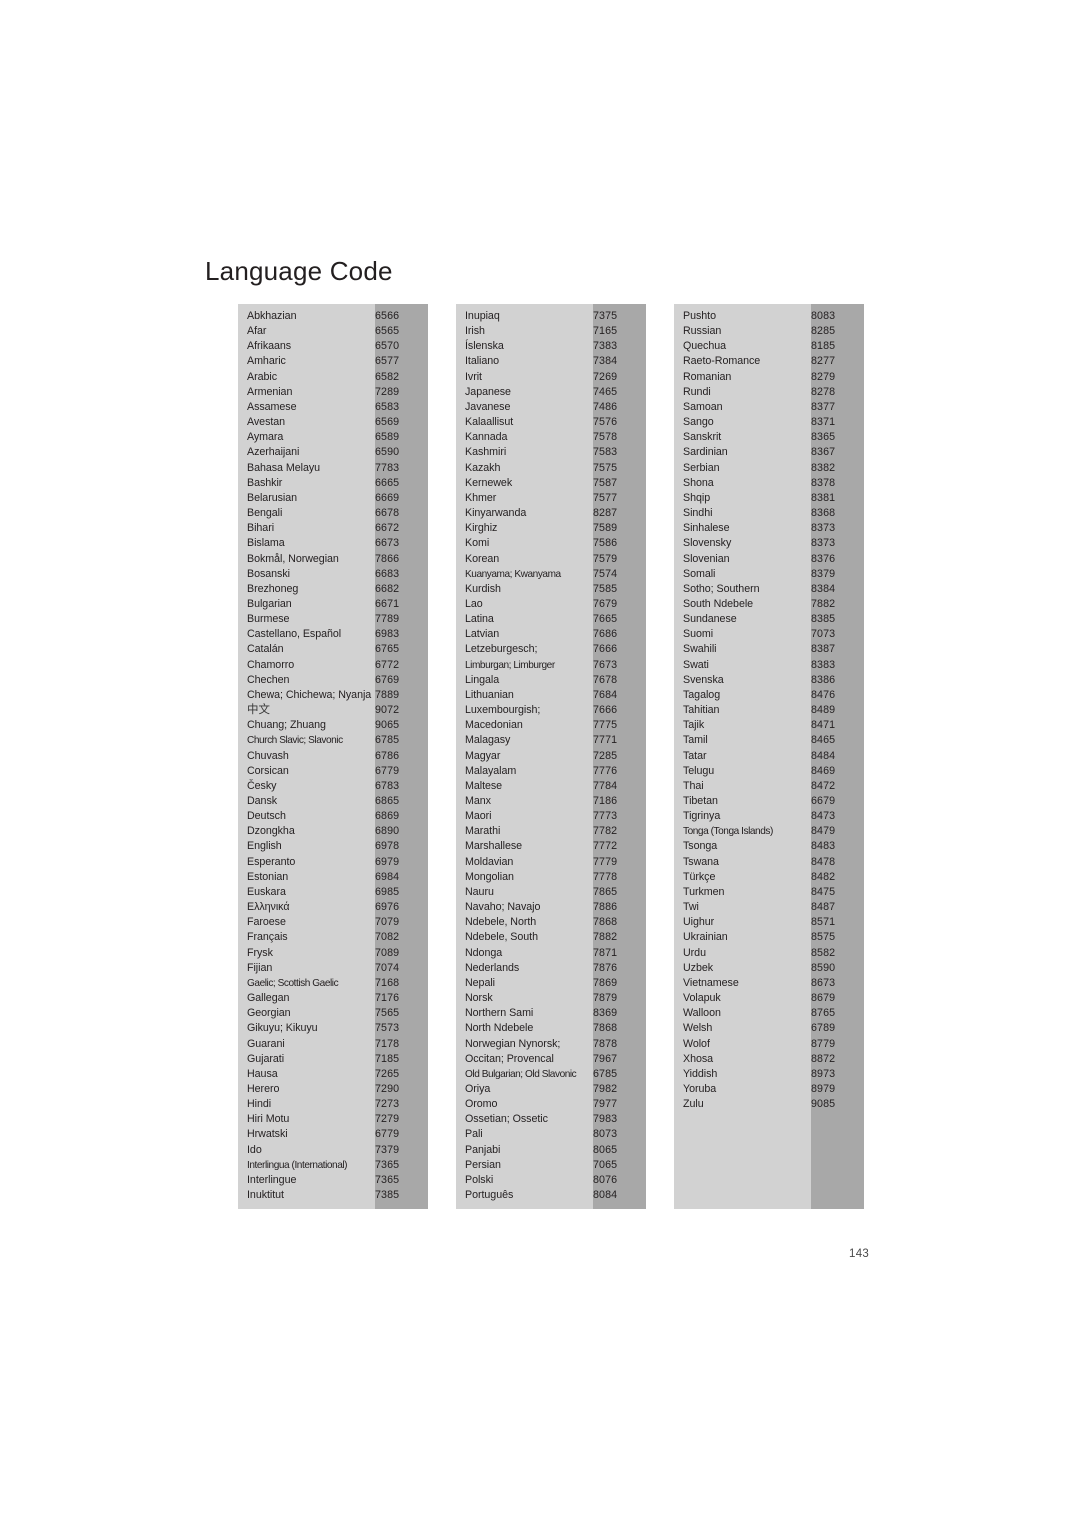 This screenshot has height=1527, width=1080. Describe the element at coordinates (698, 1058) in the screenshot. I see `language-name: Xhosa` at that location.